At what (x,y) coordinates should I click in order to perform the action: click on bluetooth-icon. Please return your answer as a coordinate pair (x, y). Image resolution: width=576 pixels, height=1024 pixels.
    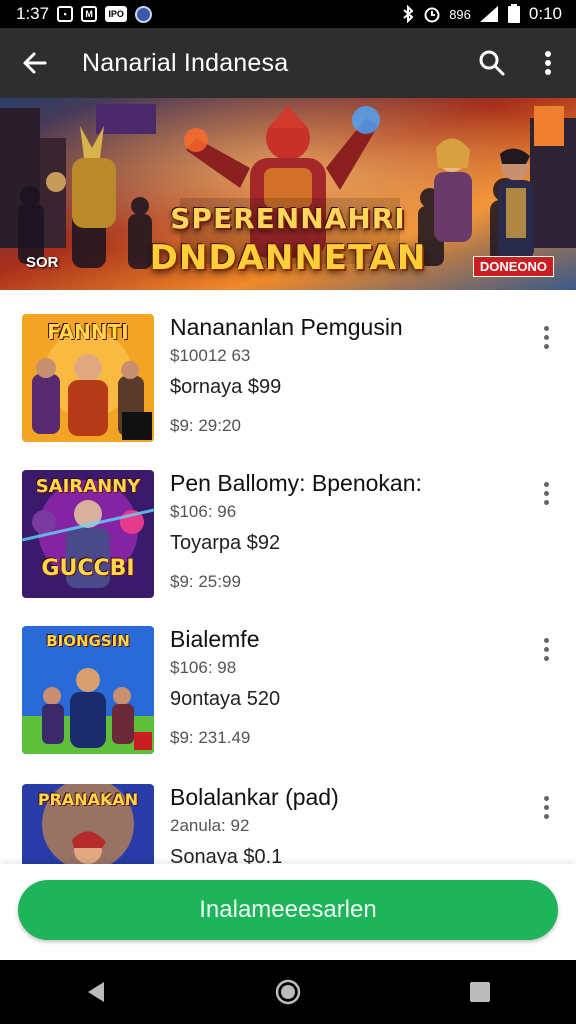
    Looking at the image, I should click on (408, 14).